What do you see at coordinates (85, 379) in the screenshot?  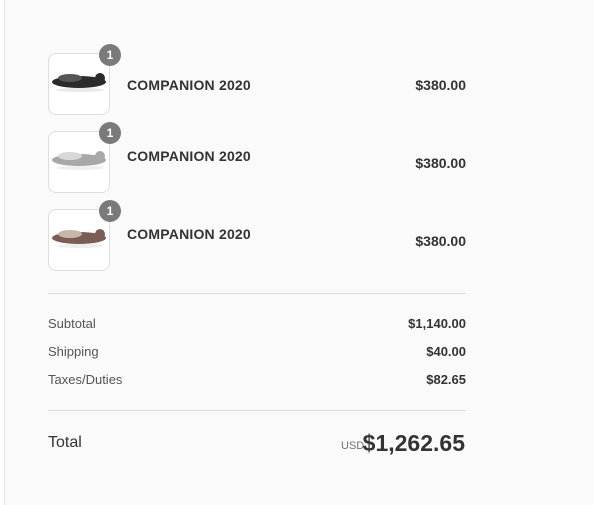 I see `taxes-label: Taxes/Duties` at bounding box center [85, 379].